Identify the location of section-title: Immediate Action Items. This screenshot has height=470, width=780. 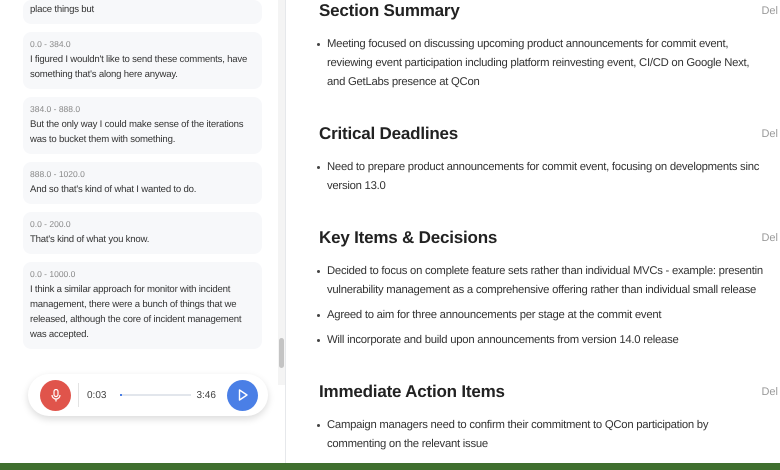
(412, 392).